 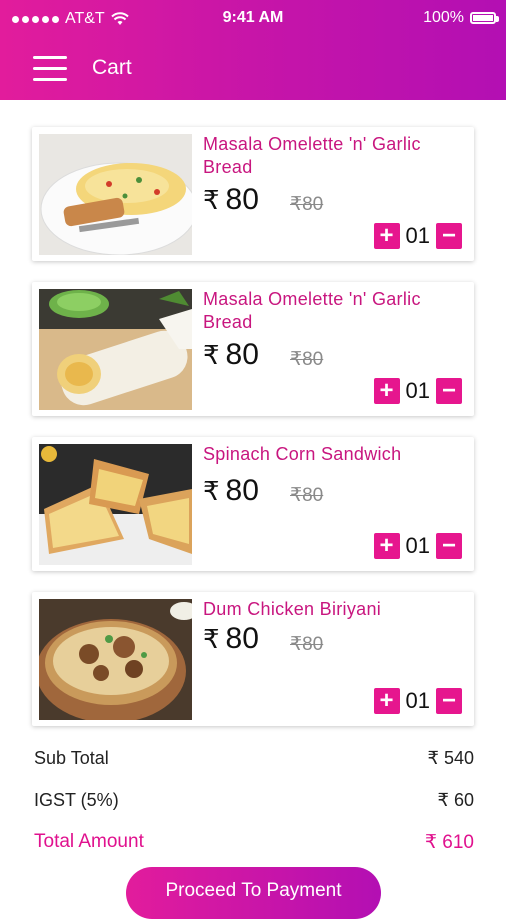 I want to click on omelette-image, so click(x=115, y=194).